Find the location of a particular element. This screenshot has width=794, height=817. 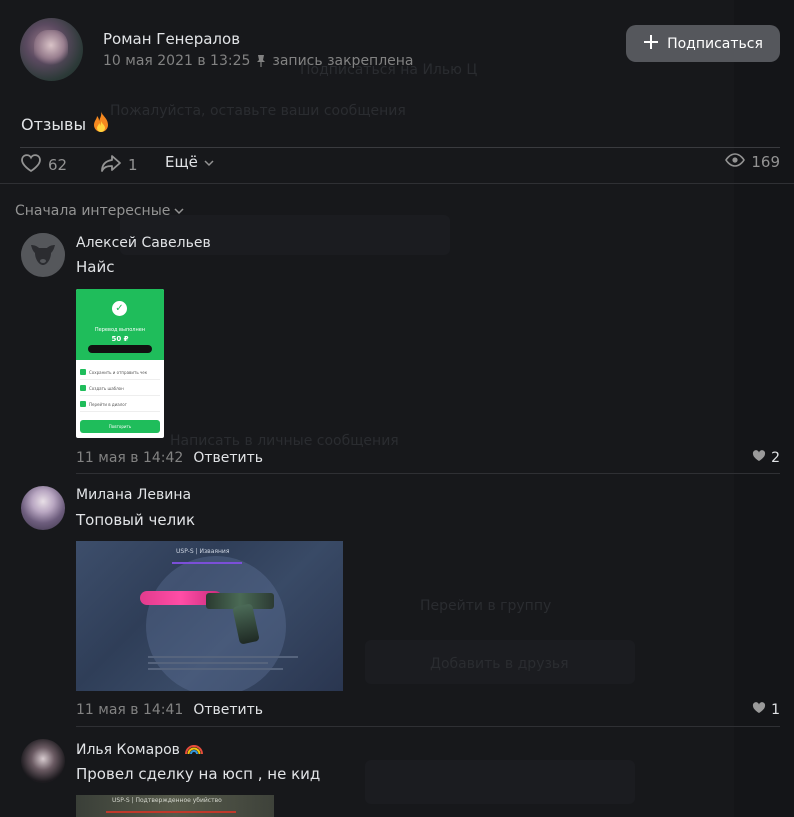

comment-author: Илья Комаров is located at coordinates (140, 750).